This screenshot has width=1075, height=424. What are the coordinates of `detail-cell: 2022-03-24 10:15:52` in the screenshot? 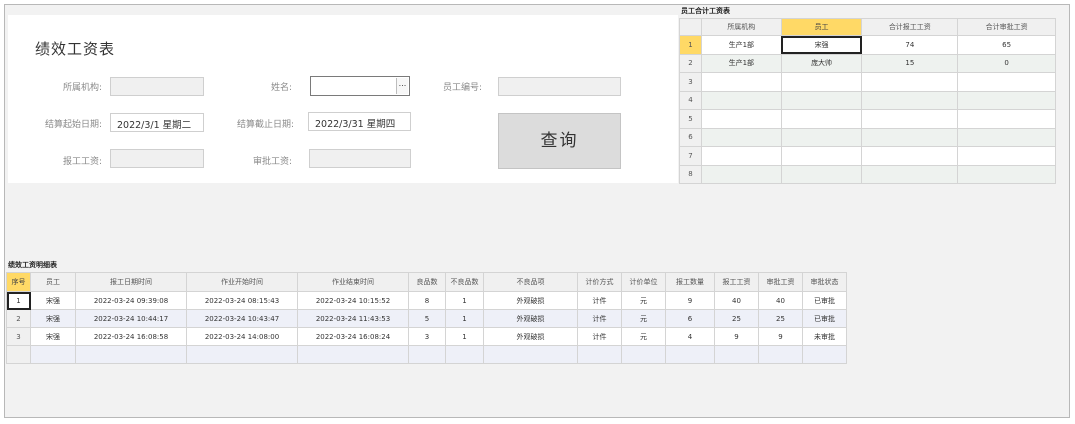 It's located at (353, 300).